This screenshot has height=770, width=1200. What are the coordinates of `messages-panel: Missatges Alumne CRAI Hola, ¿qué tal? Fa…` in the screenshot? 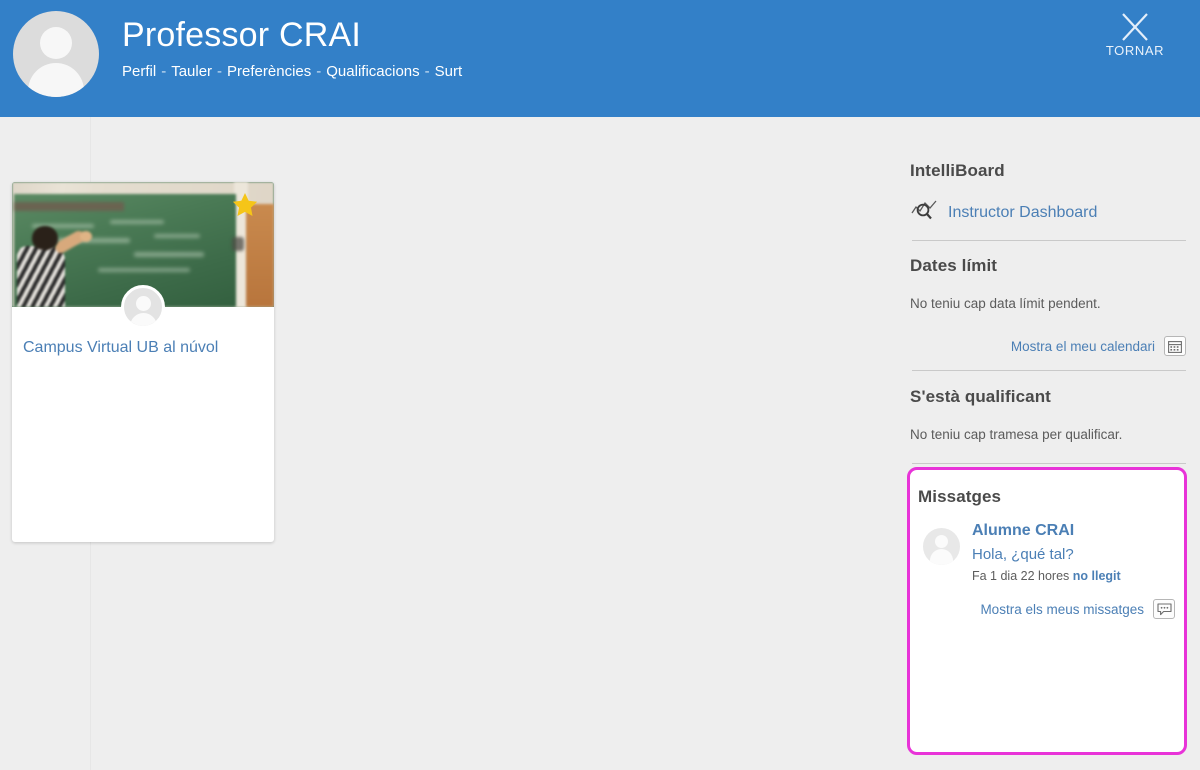 It's located at (1047, 611).